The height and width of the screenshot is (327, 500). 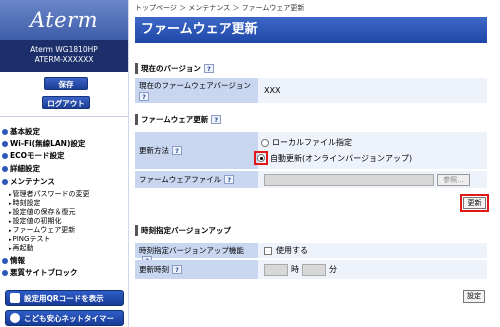 What do you see at coordinates (306, 142) in the screenshot?
I see `option-local-file: ローカルファイル指定` at bounding box center [306, 142].